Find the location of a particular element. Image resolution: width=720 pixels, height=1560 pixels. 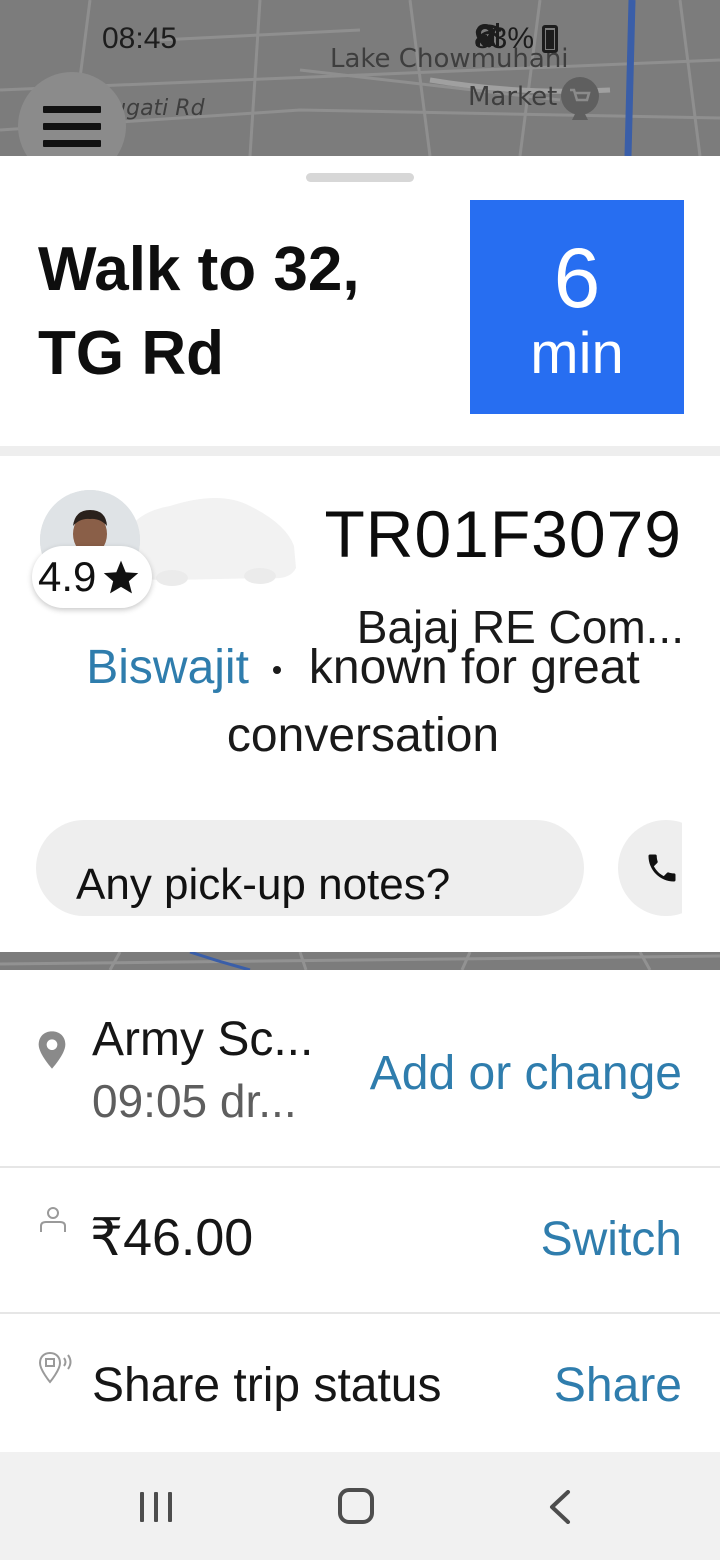

switch-payment-link: Switch is located at coordinates (611, 1239).